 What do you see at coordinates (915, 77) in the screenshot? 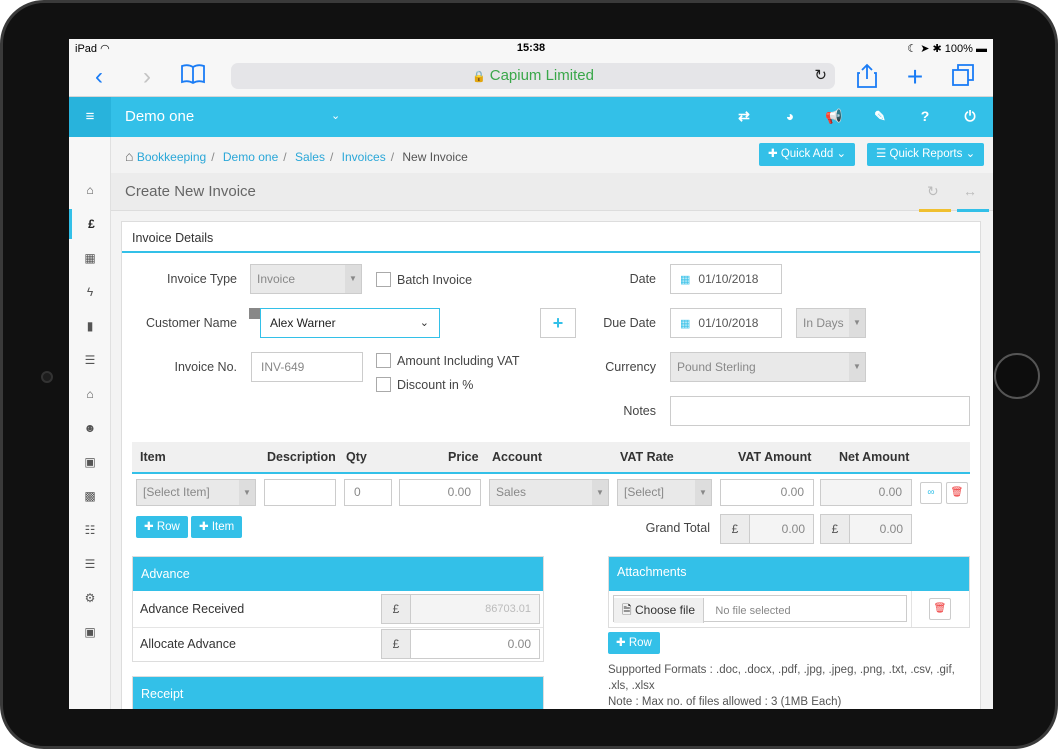
I see `new-tab-icon: +` at bounding box center [915, 77].